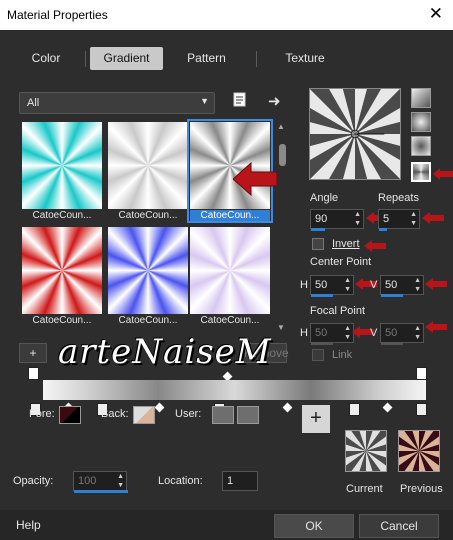  What do you see at coordinates (421, 122) in the screenshot?
I see `rectangular-style-button` at bounding box center [421, 122].